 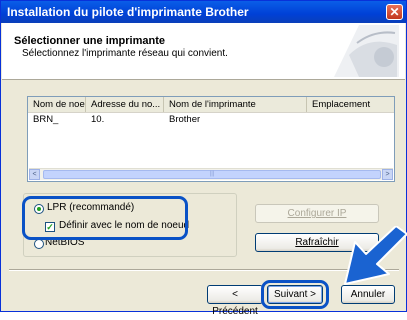 I want to click on close-icon: ✕, so click(x=394, y=12).